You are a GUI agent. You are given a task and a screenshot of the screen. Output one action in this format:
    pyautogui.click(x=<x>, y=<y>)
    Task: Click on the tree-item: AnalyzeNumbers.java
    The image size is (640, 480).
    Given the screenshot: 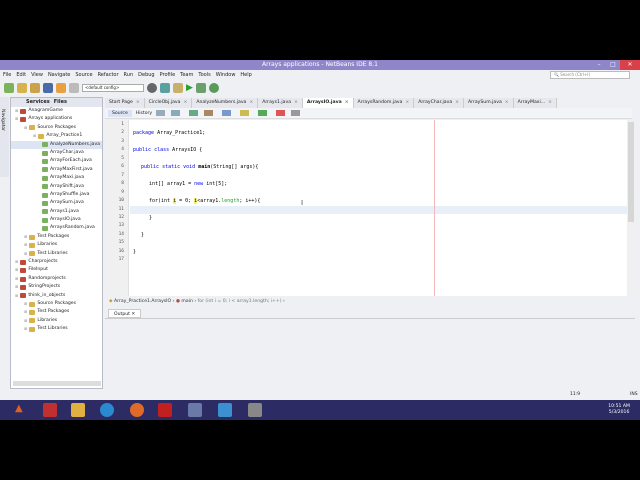 What is the action you would take?
    pyautogui.click(x=56, y=144)
    